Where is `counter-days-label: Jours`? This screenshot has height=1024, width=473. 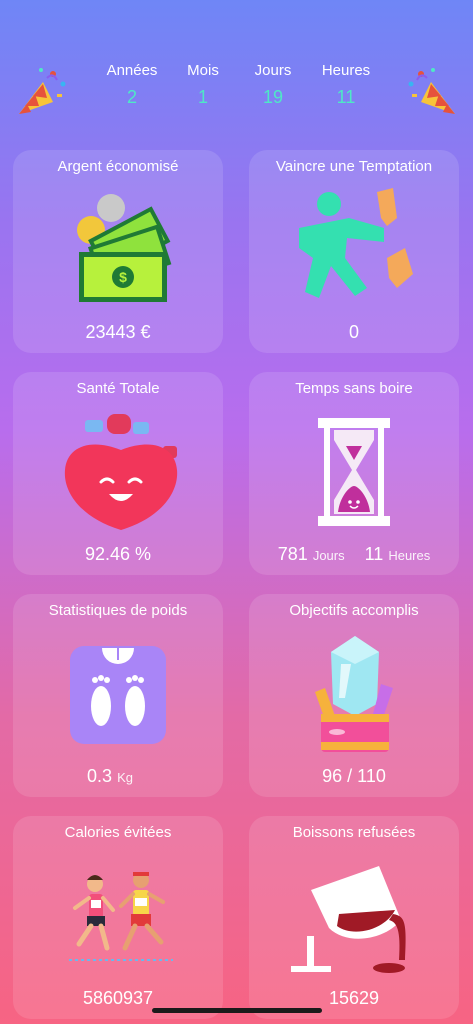 counter-days-label: Jours is located at coordinates (273, 70).